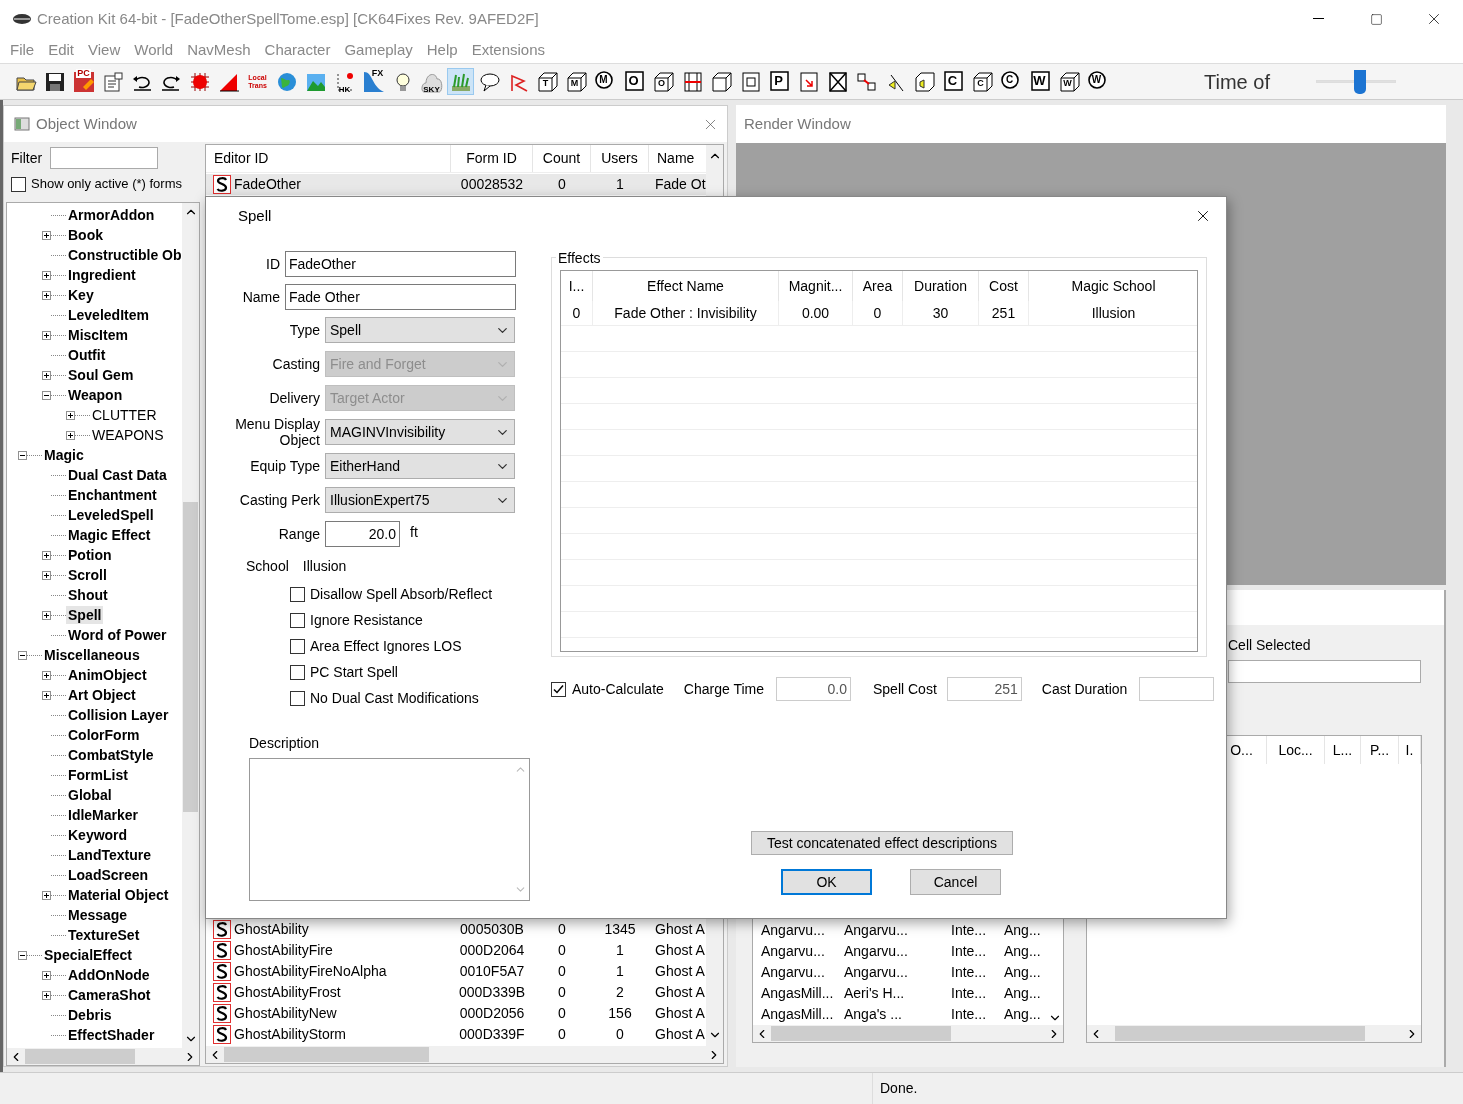  Describe the element at coordinates (378, 50) in the screenshot. I see `menu-item: Gameplay` at that location.